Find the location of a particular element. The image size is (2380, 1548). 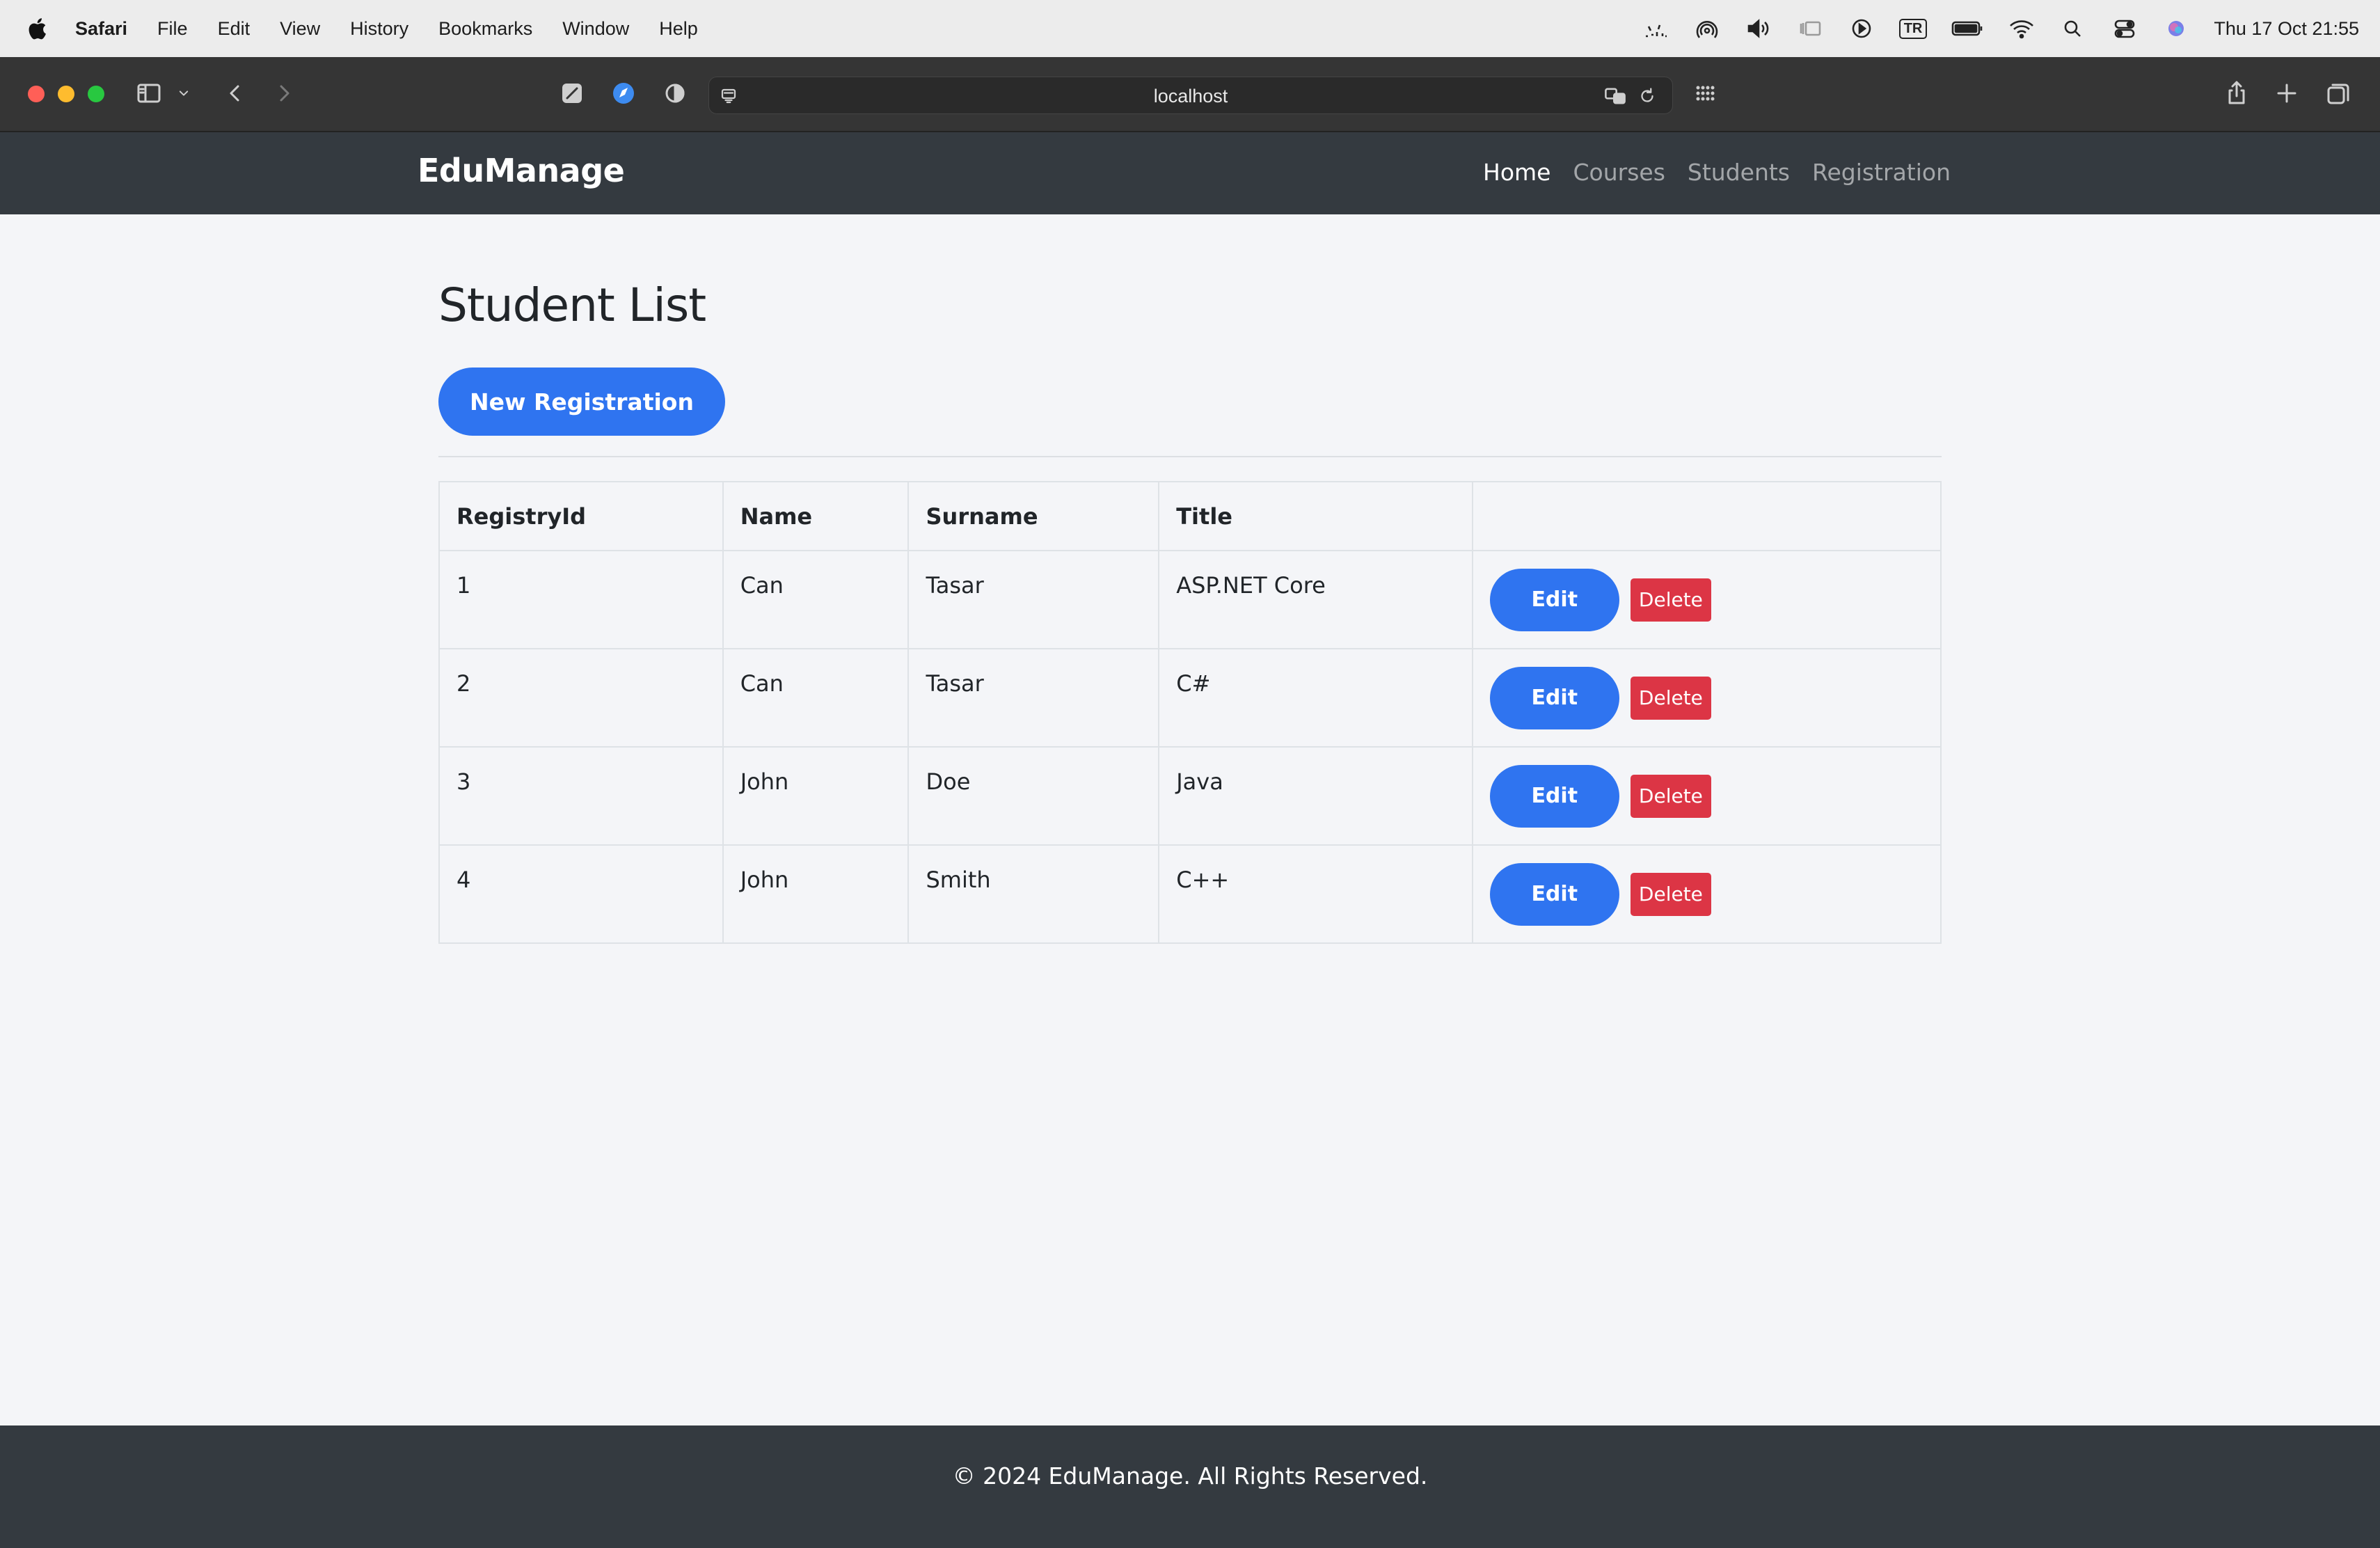

input-source-indicator: TR is located at coordinates (1913, 28).